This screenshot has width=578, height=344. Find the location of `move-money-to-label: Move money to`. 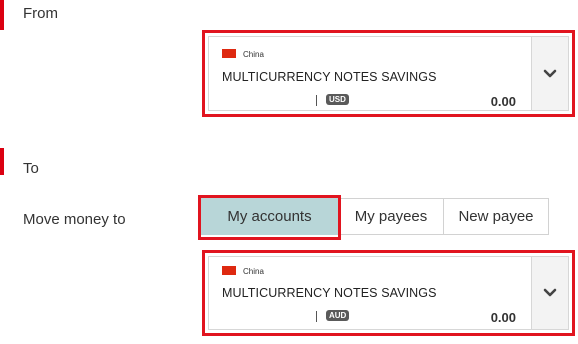

move-money-to-label: Move money to is located at coordinates (74, 219).